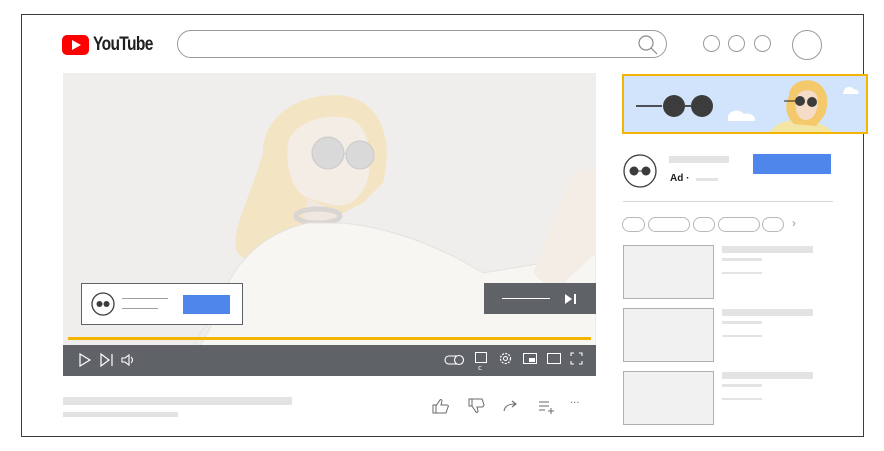 This screenshot has width=884, height=451. I want to click on autoplay-toggle-icon, so click(455, 360).